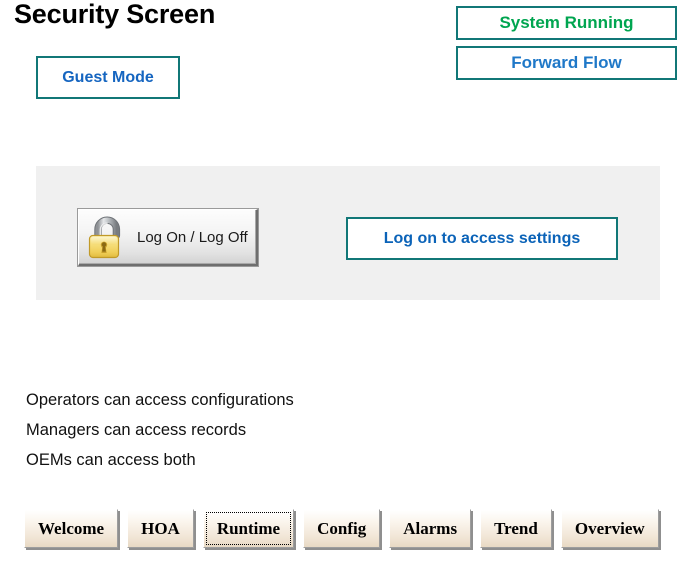 The height and width of the screenshot is (563, 692). I want to click on tab-hoa: HOA, so click(160, 528).